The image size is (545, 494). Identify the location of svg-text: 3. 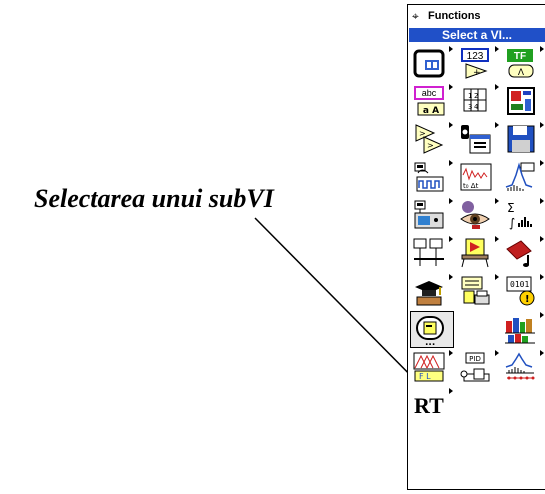
(470, 107).